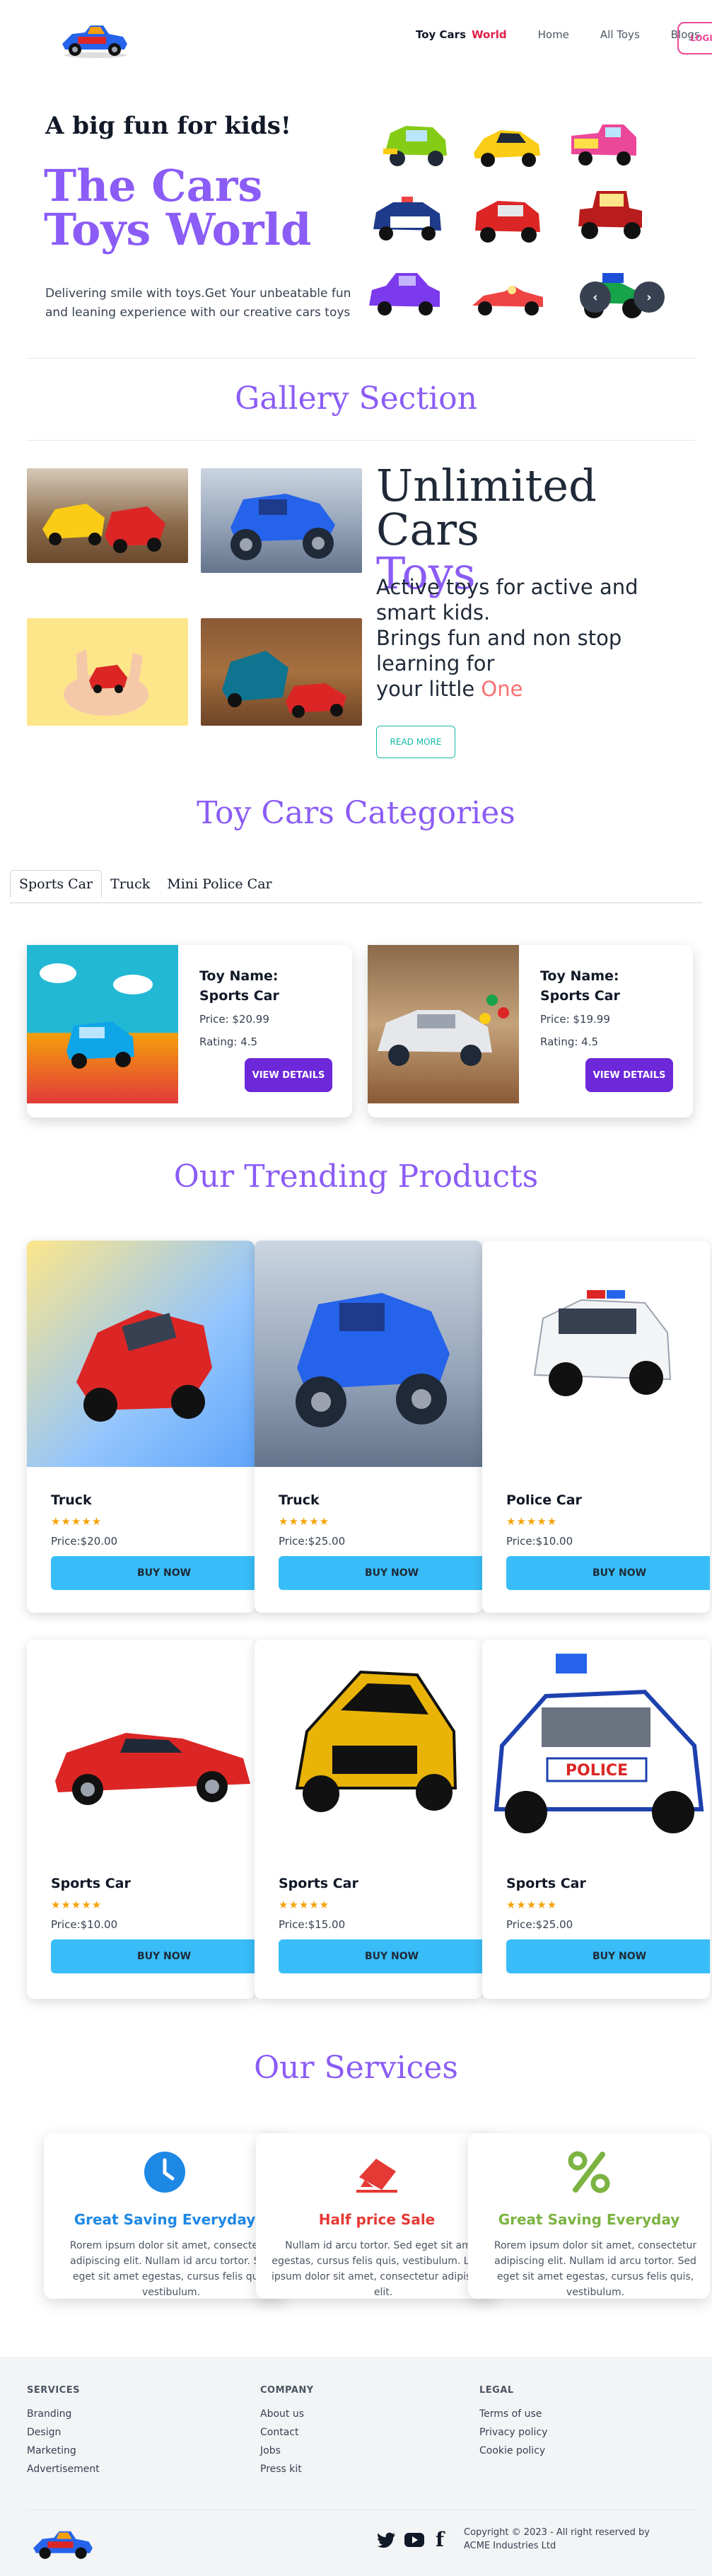 Image resolution: width=712 pixels, height=2576 pixels. What do you see at coordinates (228, 1041) in the screenshot?
I see `category-card-rating: Rating: 4.5` at bounding box center [228, 1041].